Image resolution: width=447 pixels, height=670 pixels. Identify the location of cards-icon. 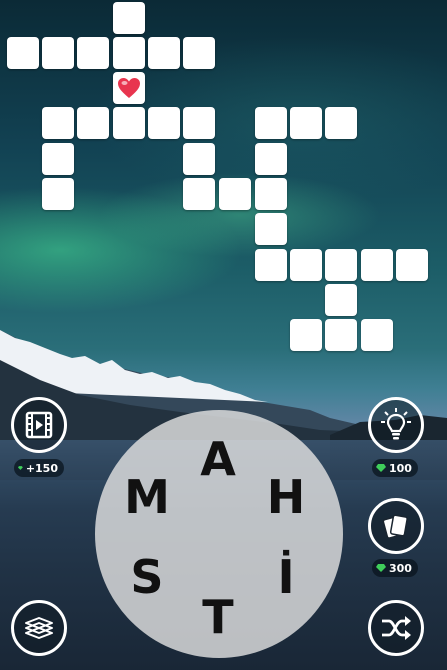
(395, 526).